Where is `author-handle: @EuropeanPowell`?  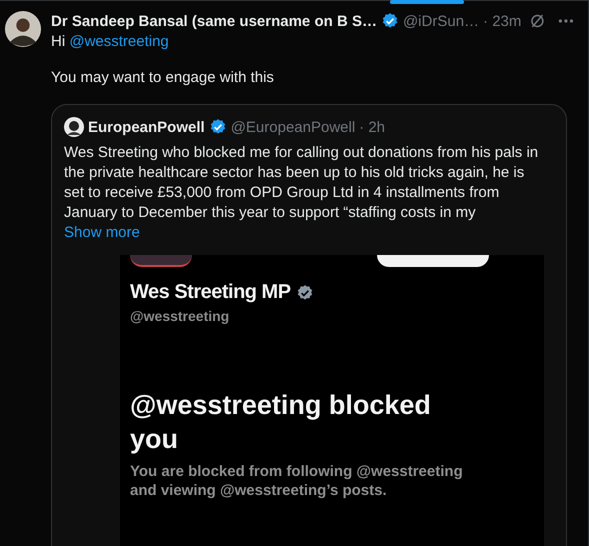
author-handle: @EuropeanPowell is located at coordinates (293, 127).